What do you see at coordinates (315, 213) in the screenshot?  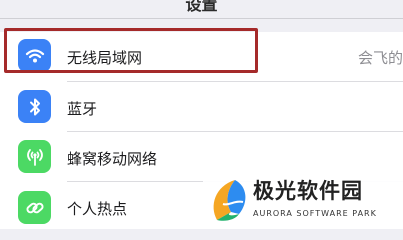 I see `watermark-brand-subtitle: AURORA SOFTWARE PARK` at bounding box center [315, 213].